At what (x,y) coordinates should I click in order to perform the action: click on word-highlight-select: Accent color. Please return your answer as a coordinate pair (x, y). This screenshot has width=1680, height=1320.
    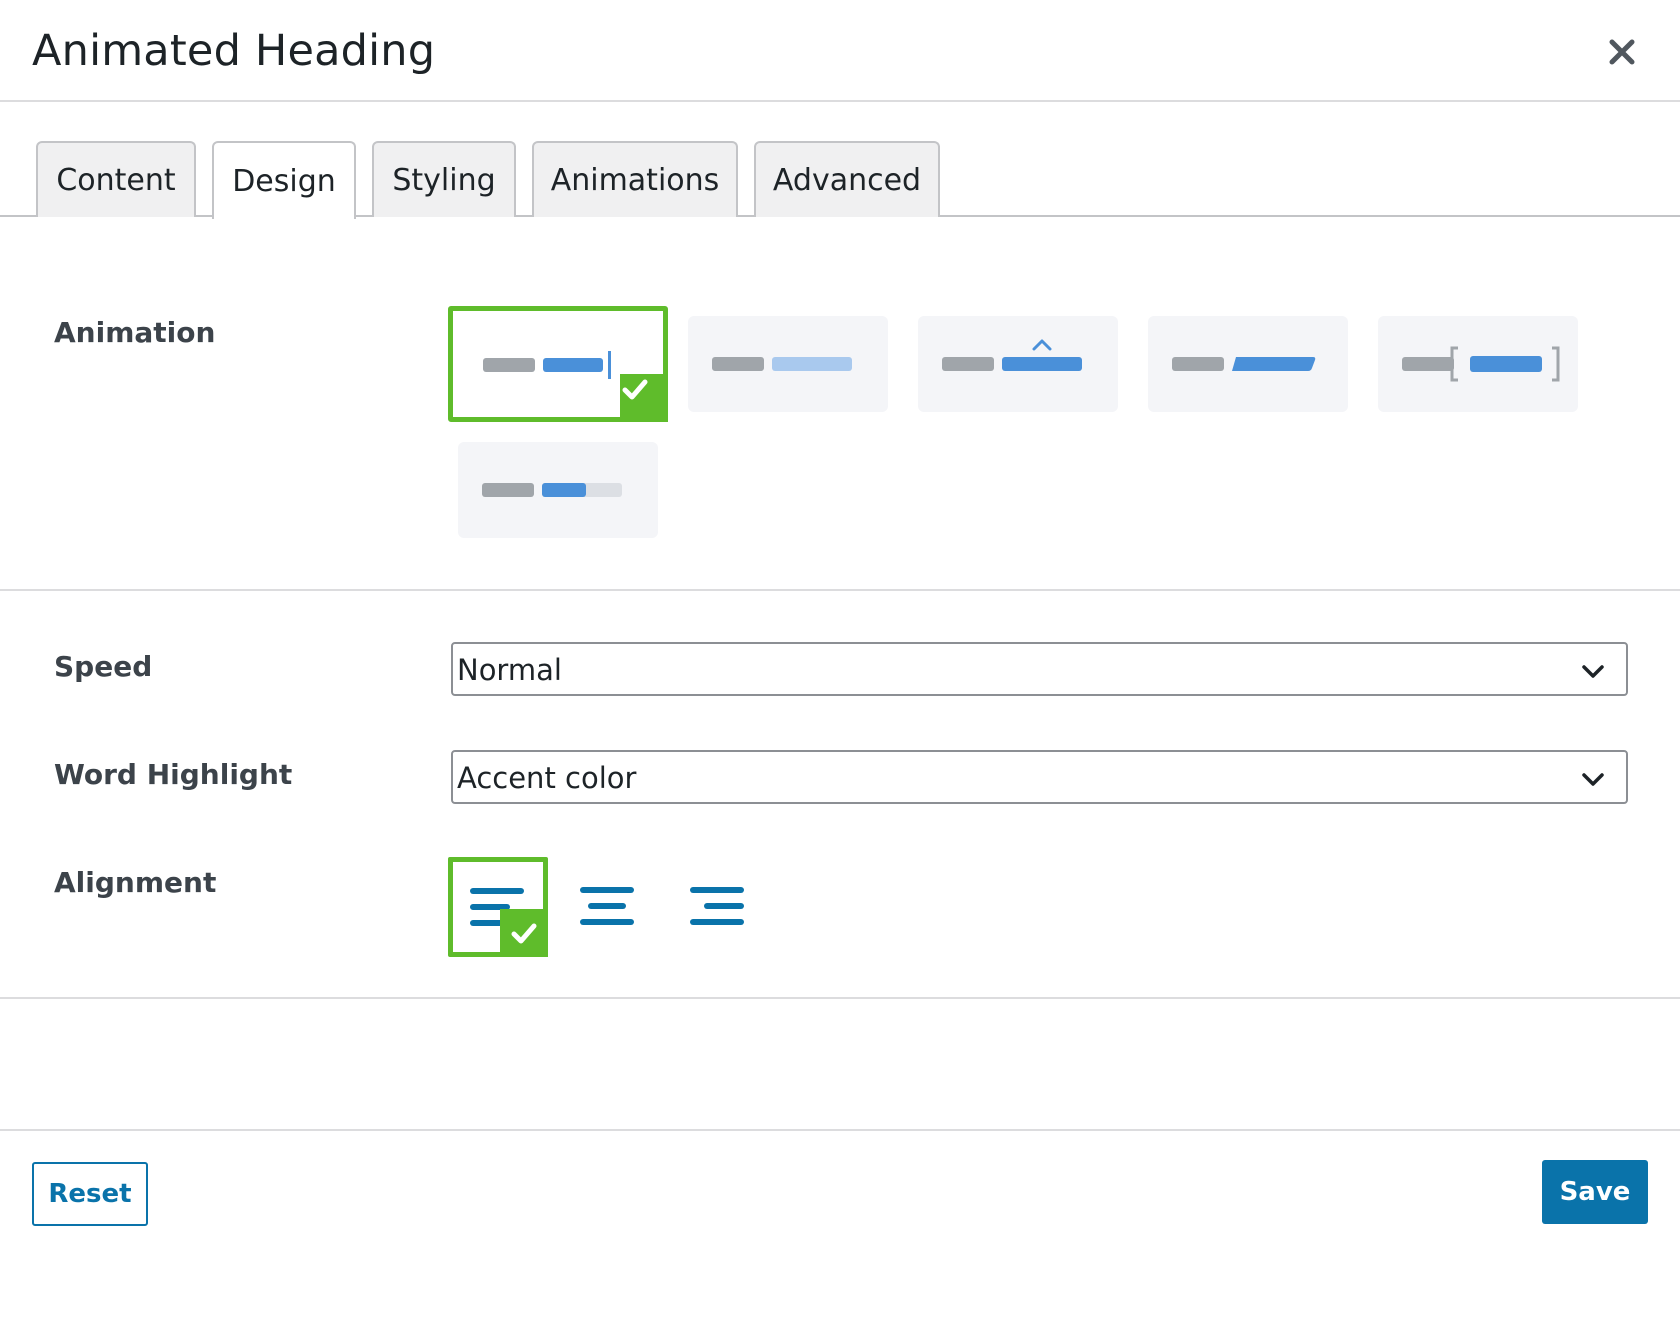
    Looking at the image, I should click on (1039, 777).